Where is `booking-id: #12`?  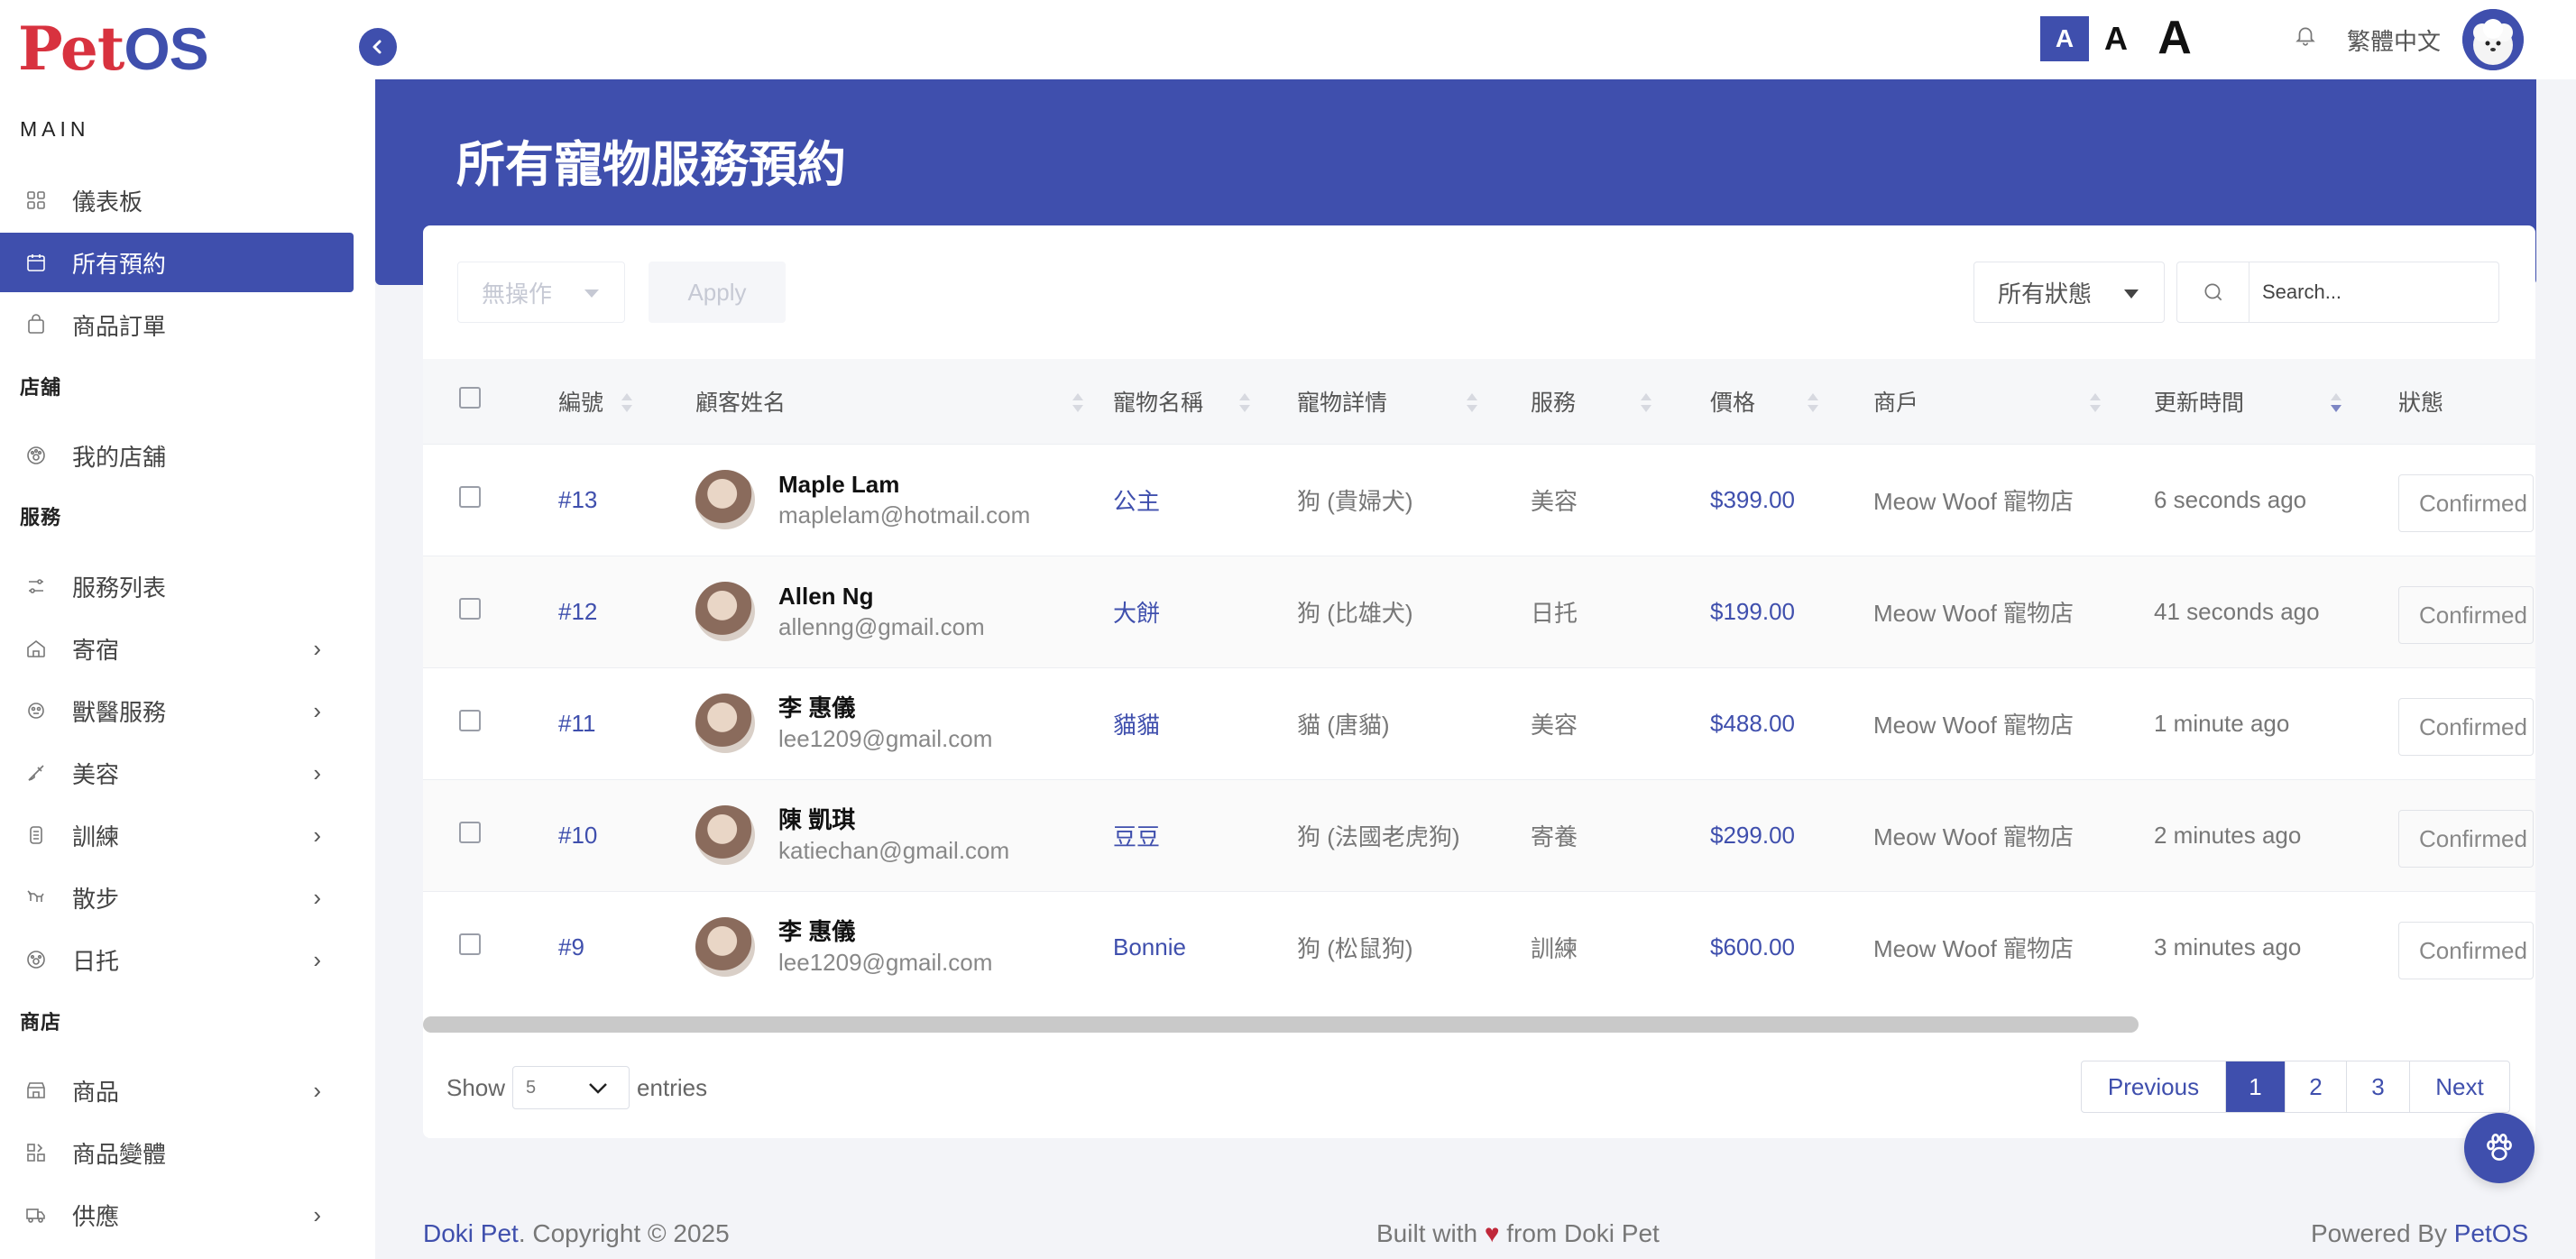 booking-id: #12 is located at coordinates (626, 611).